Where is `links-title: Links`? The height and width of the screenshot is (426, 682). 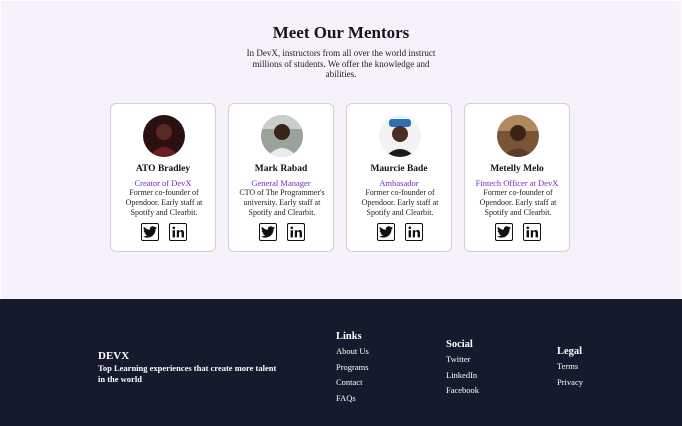
links-title: Links is located at coordinates (349, 336).